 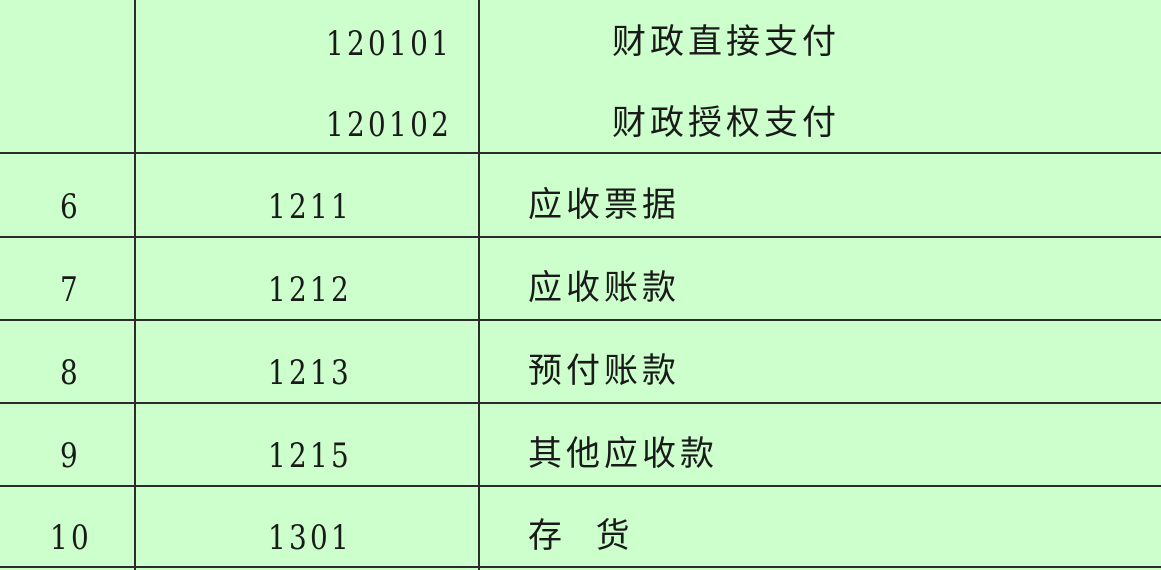 What do you see at coordinates (310, 373) in the screenshot?
I see `account-code: 1213` at bounding box center [310, 373].